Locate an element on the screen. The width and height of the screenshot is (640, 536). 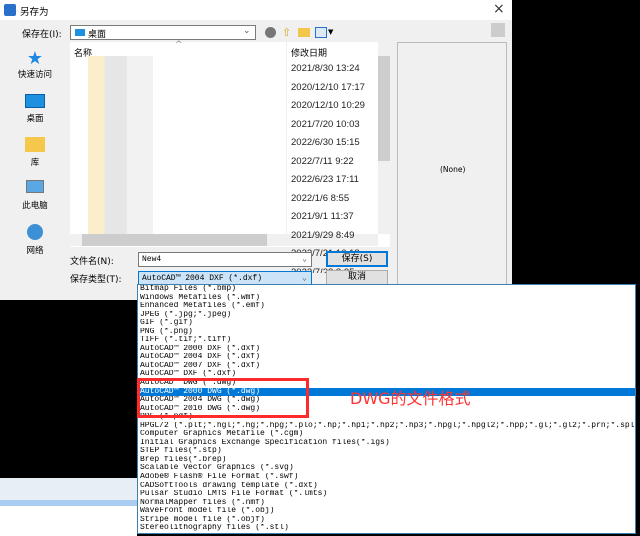
filename-input: New4 ⌄ is located at coordinates (225, 259).